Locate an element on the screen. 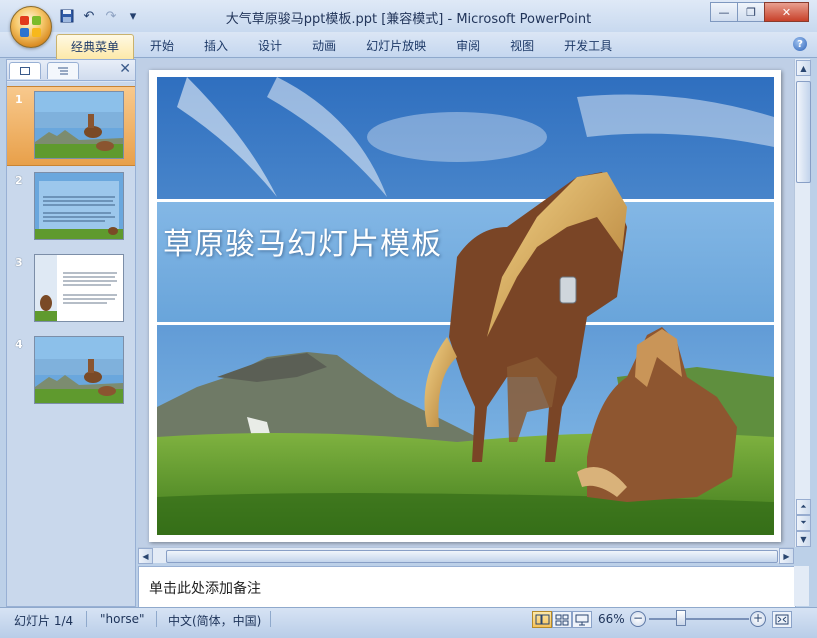 The height and width of the screenshot is (638, 817). double-chevron-down-icon: ⏷ is located at coordinates (803, 522).